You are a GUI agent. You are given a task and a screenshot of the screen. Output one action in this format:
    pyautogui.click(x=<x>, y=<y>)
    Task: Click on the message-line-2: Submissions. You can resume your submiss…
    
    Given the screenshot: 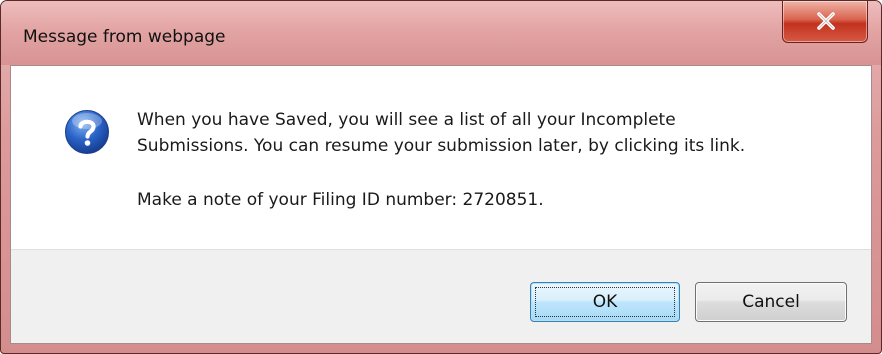 What is the action you would take?
    pyautogui.click(x=441, y=146)
    